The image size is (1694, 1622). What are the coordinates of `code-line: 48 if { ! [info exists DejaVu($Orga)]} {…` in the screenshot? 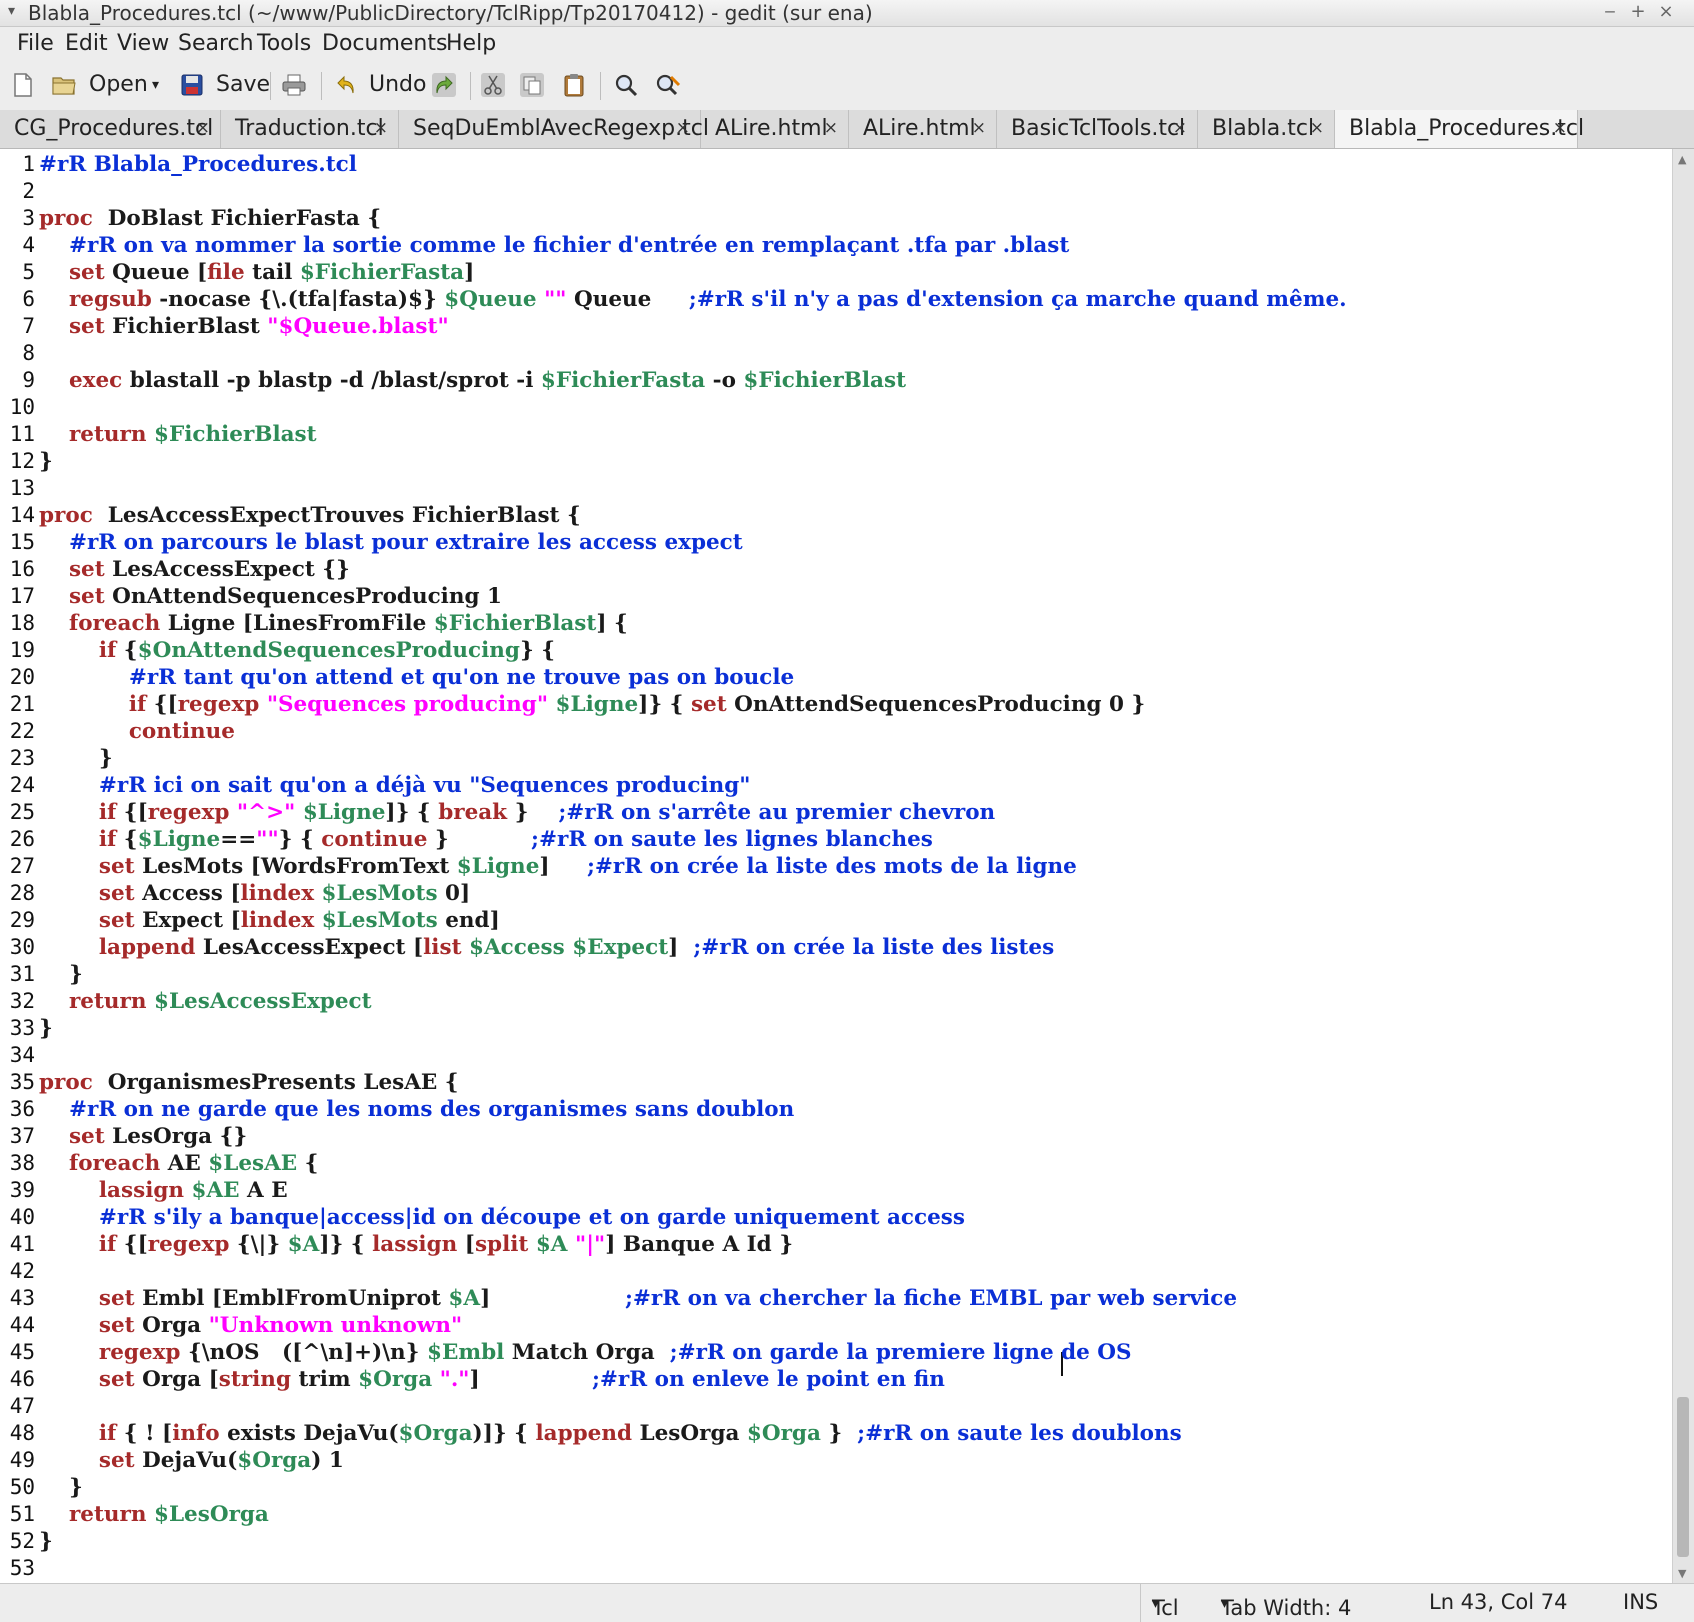 It's located at (836, 1433).